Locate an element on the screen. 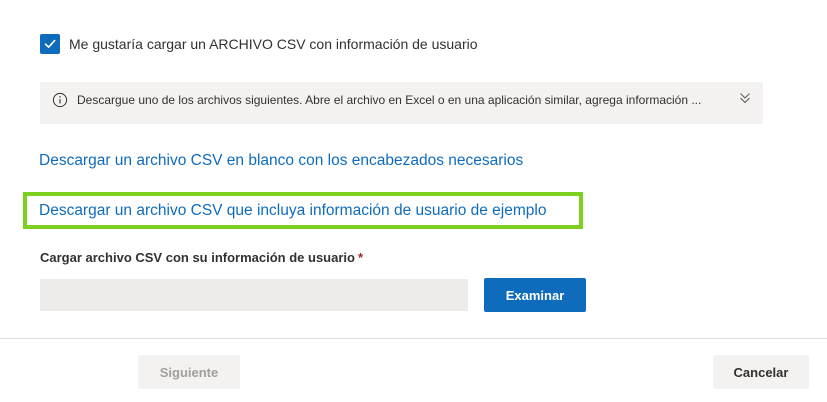  csv-upload-checkbox is located at coordinates (50, 44).